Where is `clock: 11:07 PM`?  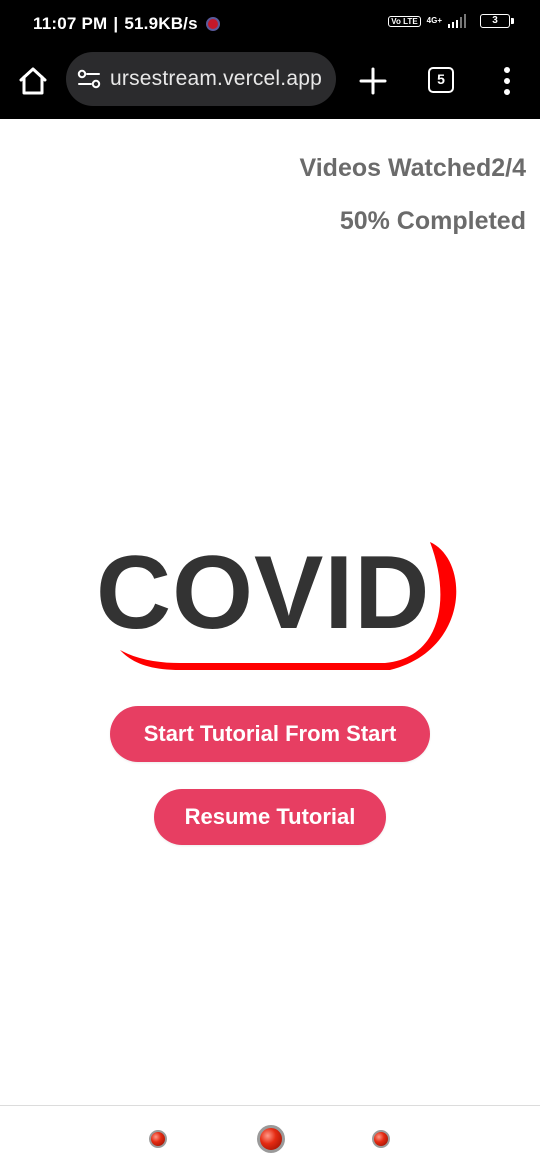 clock: 11:07 PM is located at coordinates (70, 23).